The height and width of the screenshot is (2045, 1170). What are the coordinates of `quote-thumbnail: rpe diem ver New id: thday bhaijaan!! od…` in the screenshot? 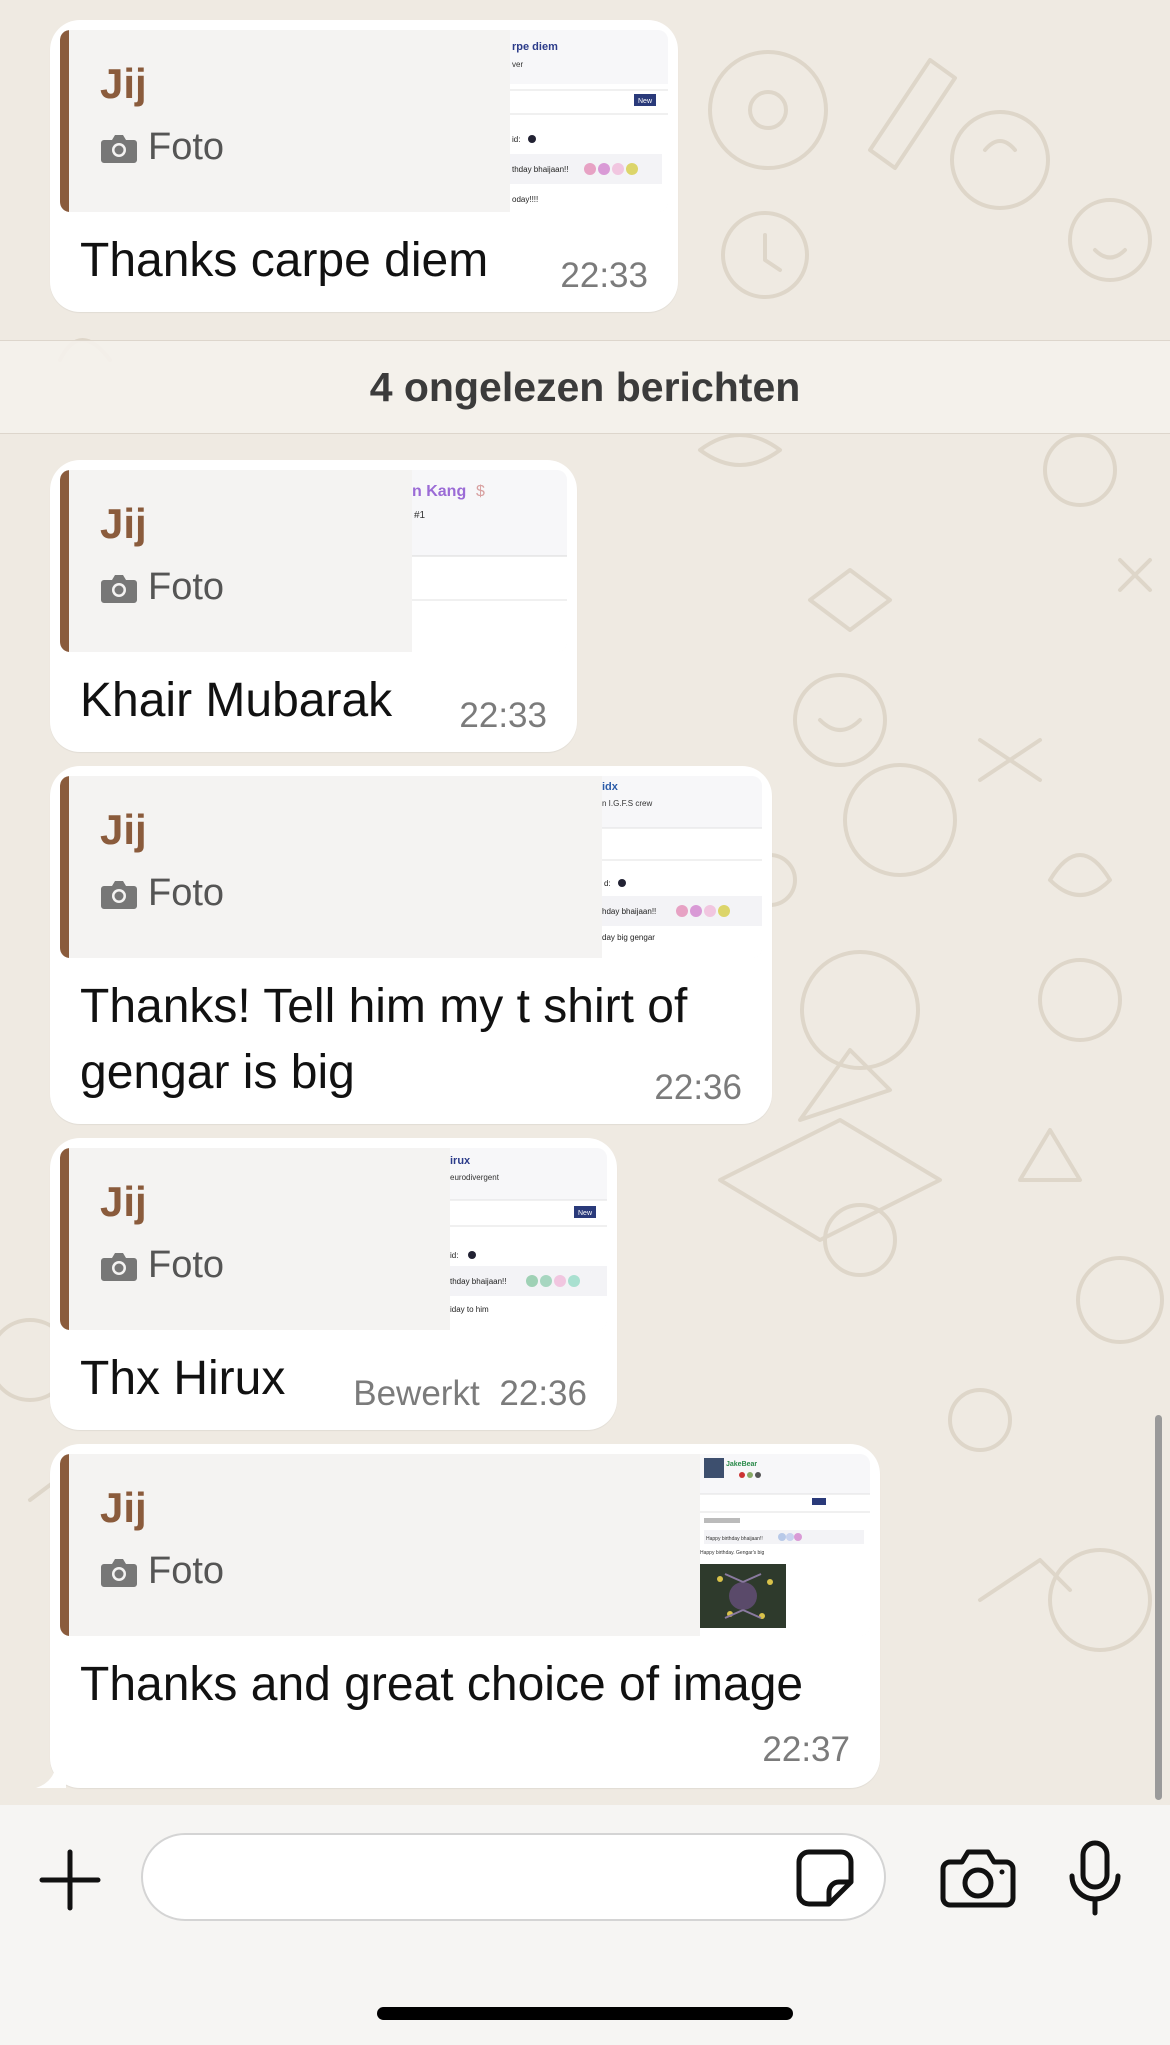 It's located at (589, 121).